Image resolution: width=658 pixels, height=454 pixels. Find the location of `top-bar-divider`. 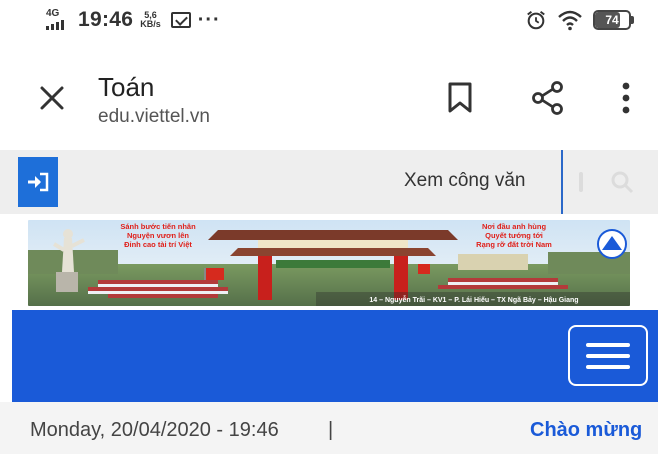

top-bar-divider is located at coordinates (562, 182).